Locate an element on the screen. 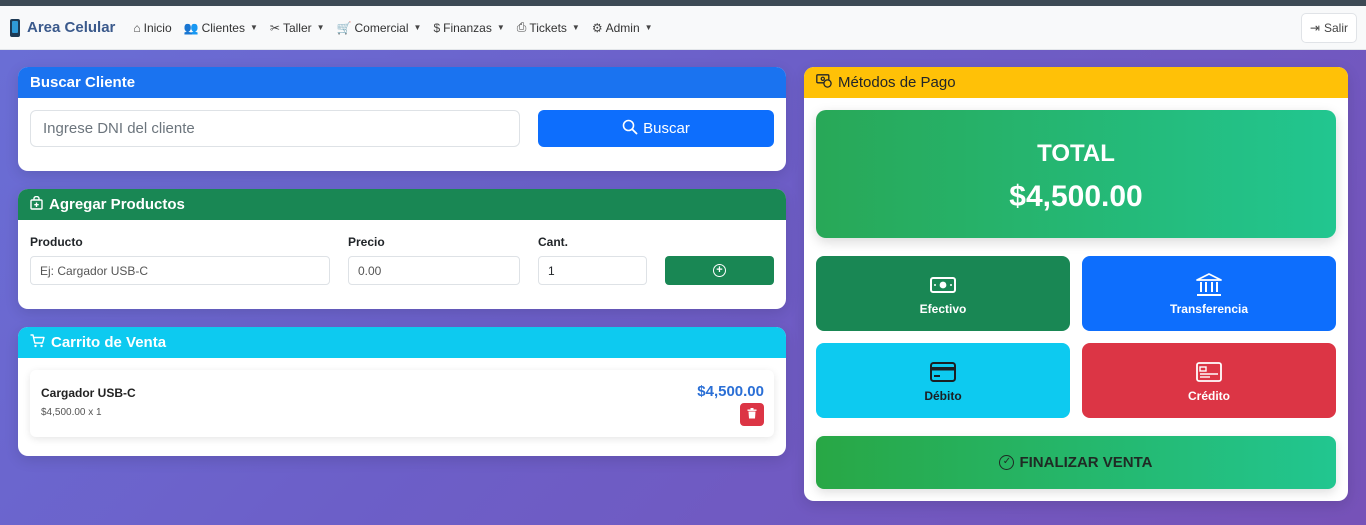 This screenshot has width=1366, height=525. card-title: Métodos de Pago is located at coordinates (897, 82).